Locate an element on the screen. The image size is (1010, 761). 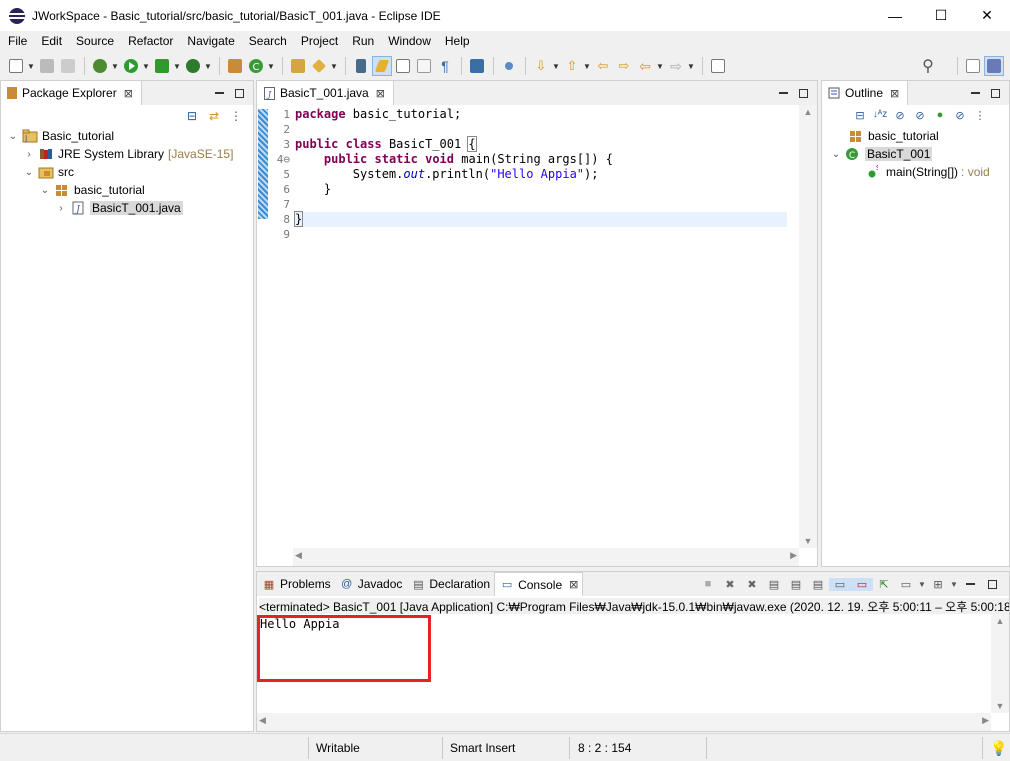
debug-icon is located at coordinates (100, 66).